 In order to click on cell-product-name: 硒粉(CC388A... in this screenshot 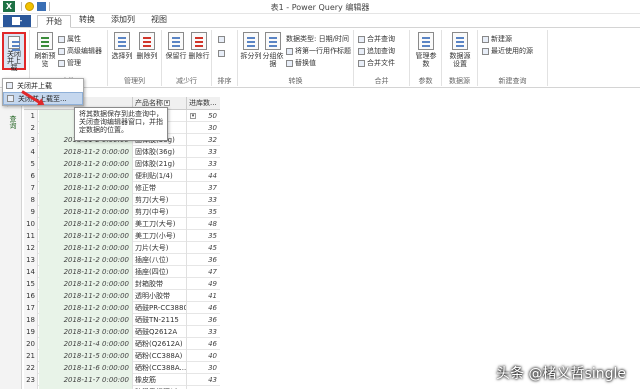, I will do `click(159, 368)`.